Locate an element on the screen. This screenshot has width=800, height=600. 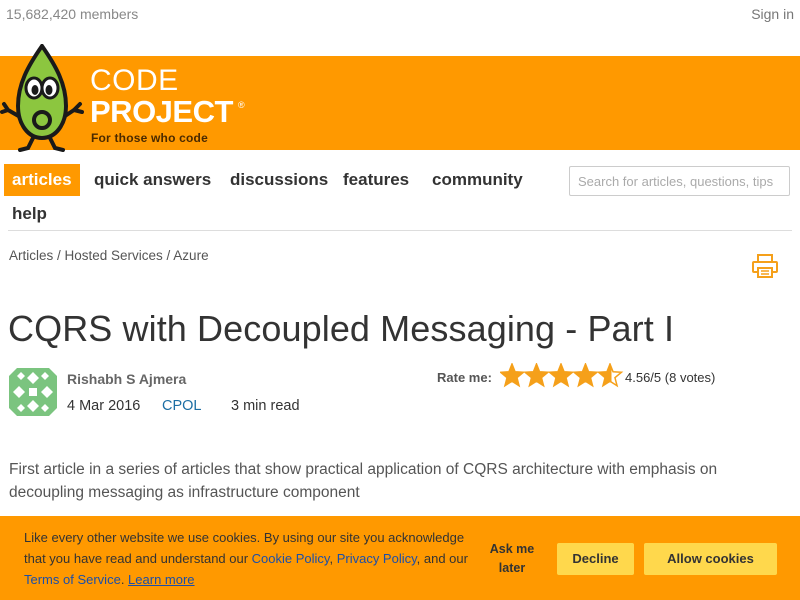
rating-value: 4.56/5 (8 votes) is located at coordinates (670, 377).